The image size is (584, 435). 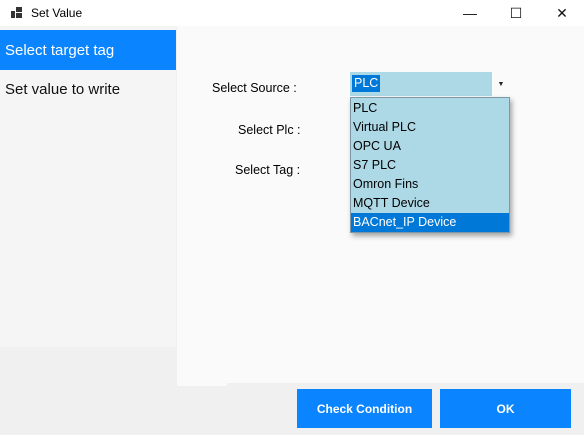 What do you see at coordinates (516, 13) in the screenshot?
I see `maximize-button: ☐` at bounding box center [516, 13].